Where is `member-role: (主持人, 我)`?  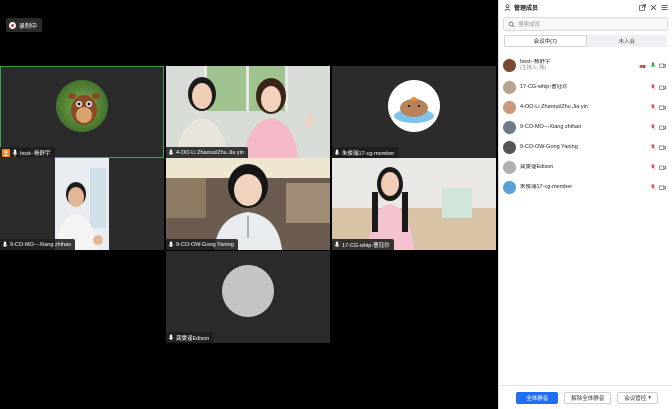
member-role: (主持人, 我) is located at coordinates (533, 68).